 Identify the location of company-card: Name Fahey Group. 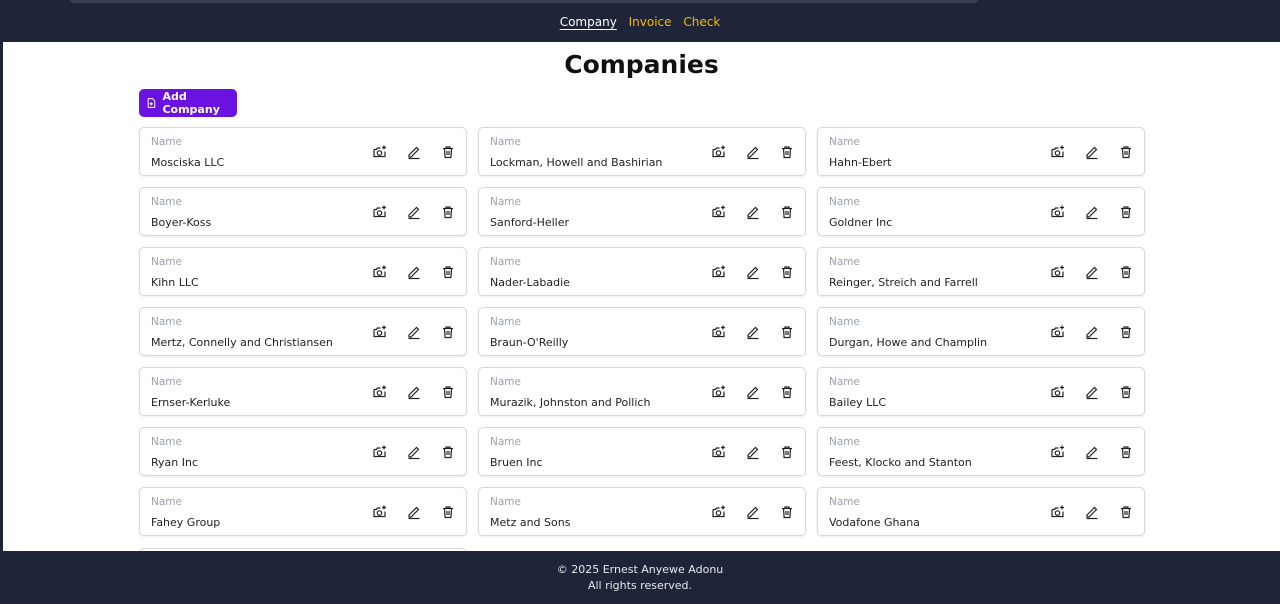
(303, 511).